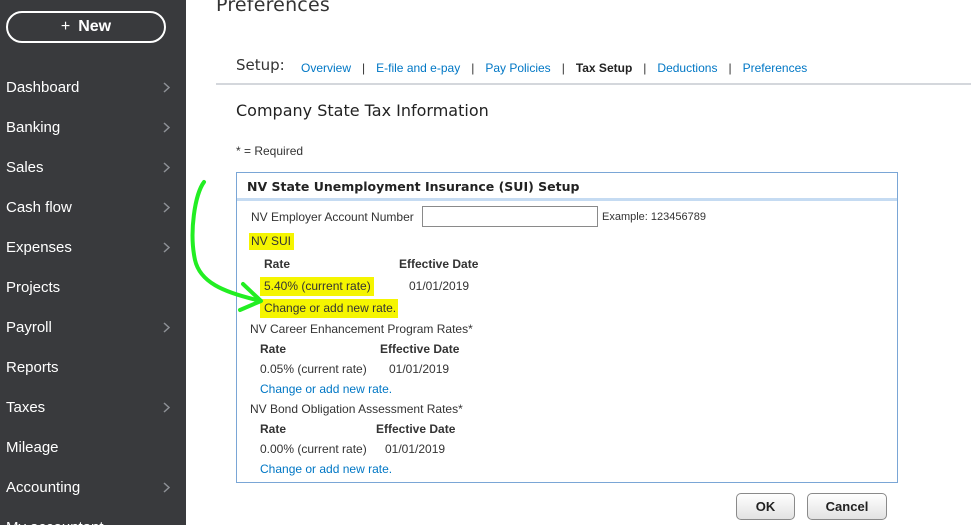 Image resolution: width=971 pixels, height=525 pixels. What do you see at coordinates (93, 367) in the screenshot?
I see `sidebar-item-reports: Reports` at bounding box center [93, 367].